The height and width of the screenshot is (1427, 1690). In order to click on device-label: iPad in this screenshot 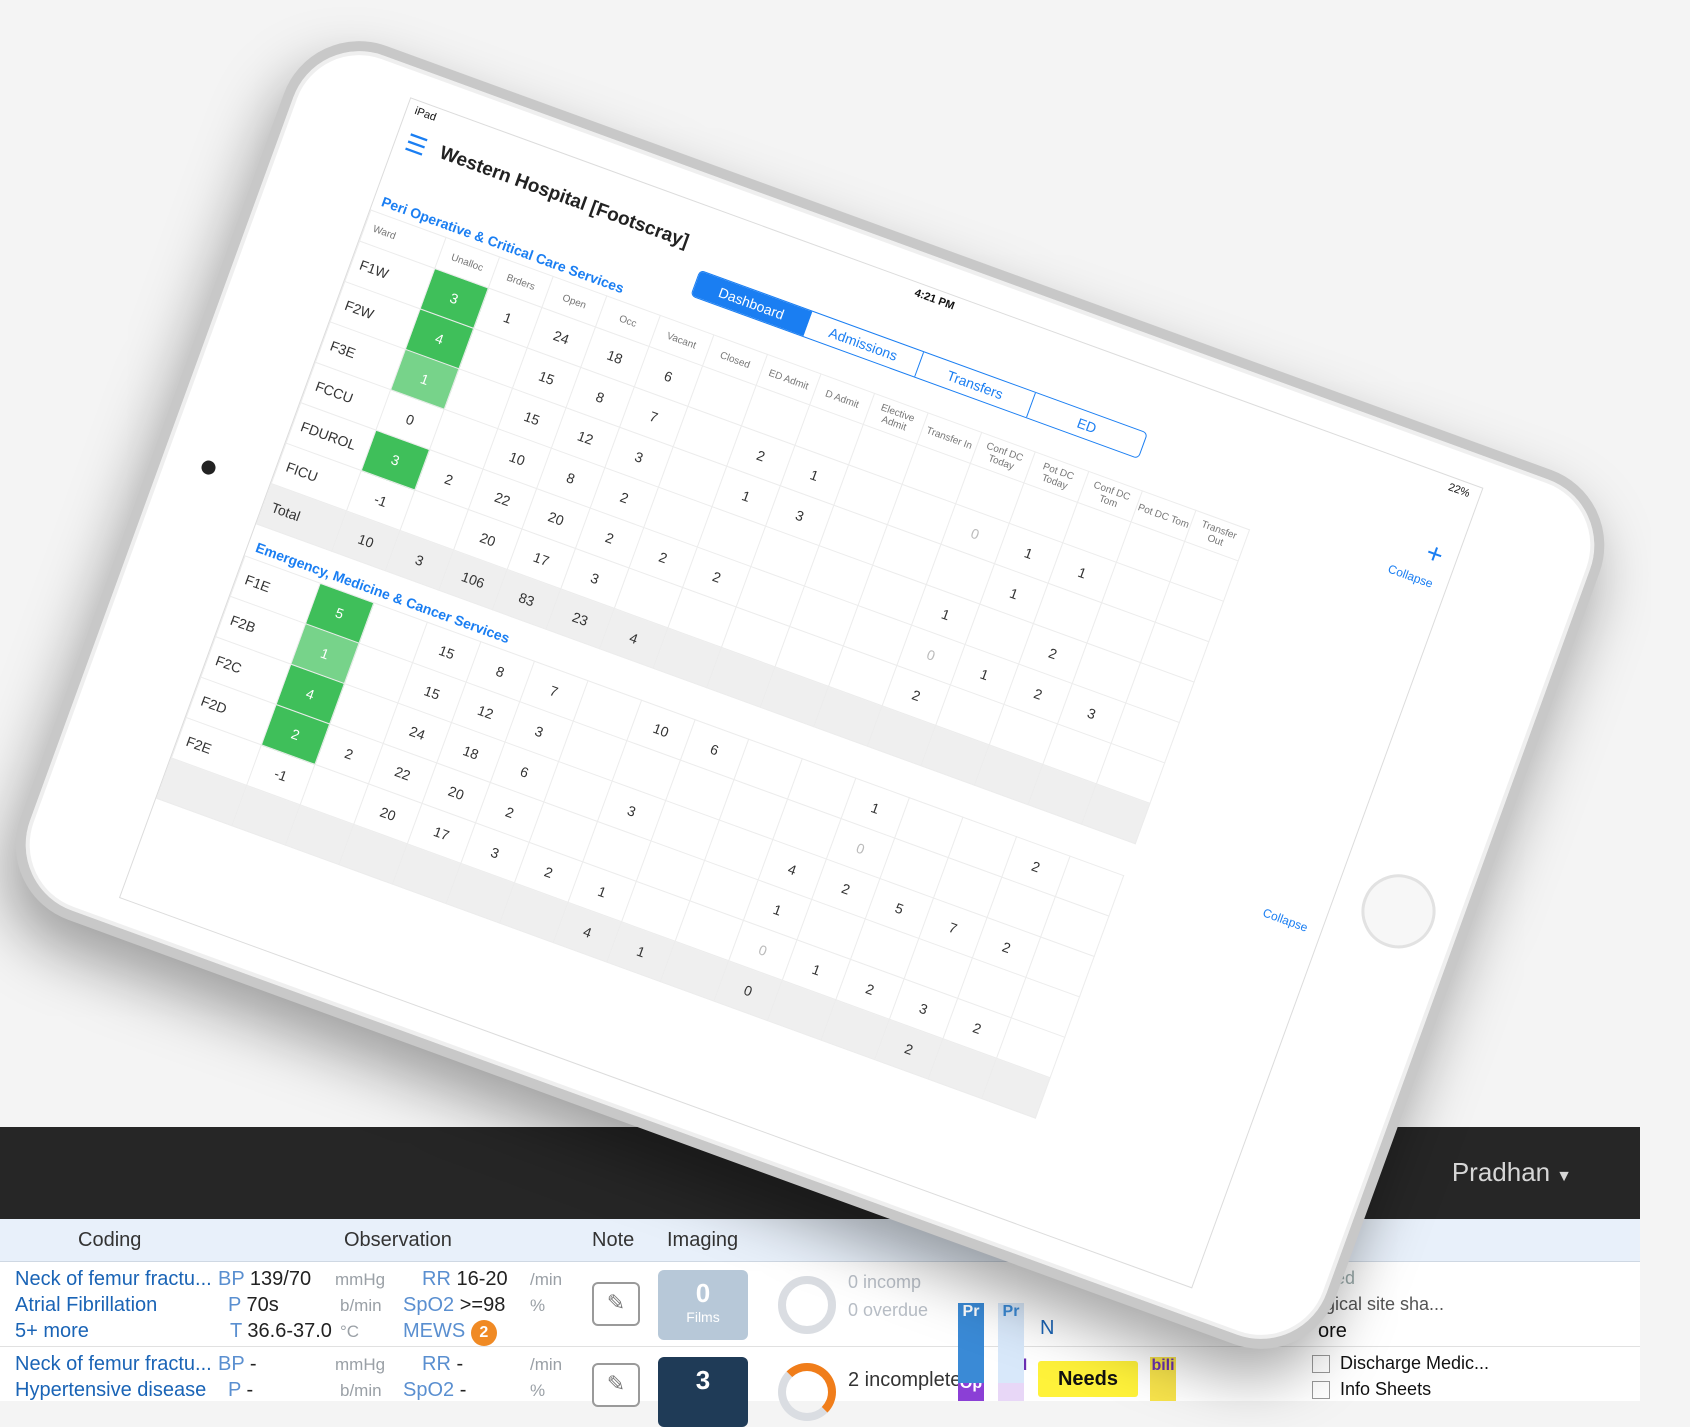, I will do `click(425, 114)`.